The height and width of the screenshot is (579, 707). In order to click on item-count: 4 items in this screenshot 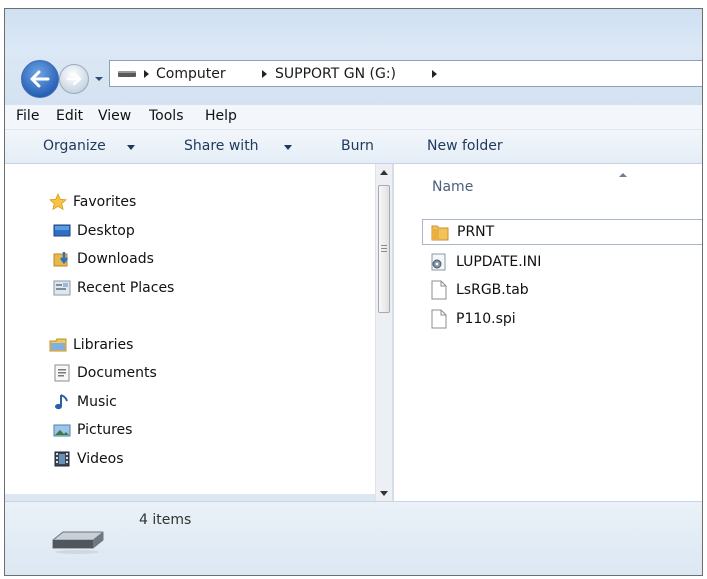, I will do `click(165, 520)`.